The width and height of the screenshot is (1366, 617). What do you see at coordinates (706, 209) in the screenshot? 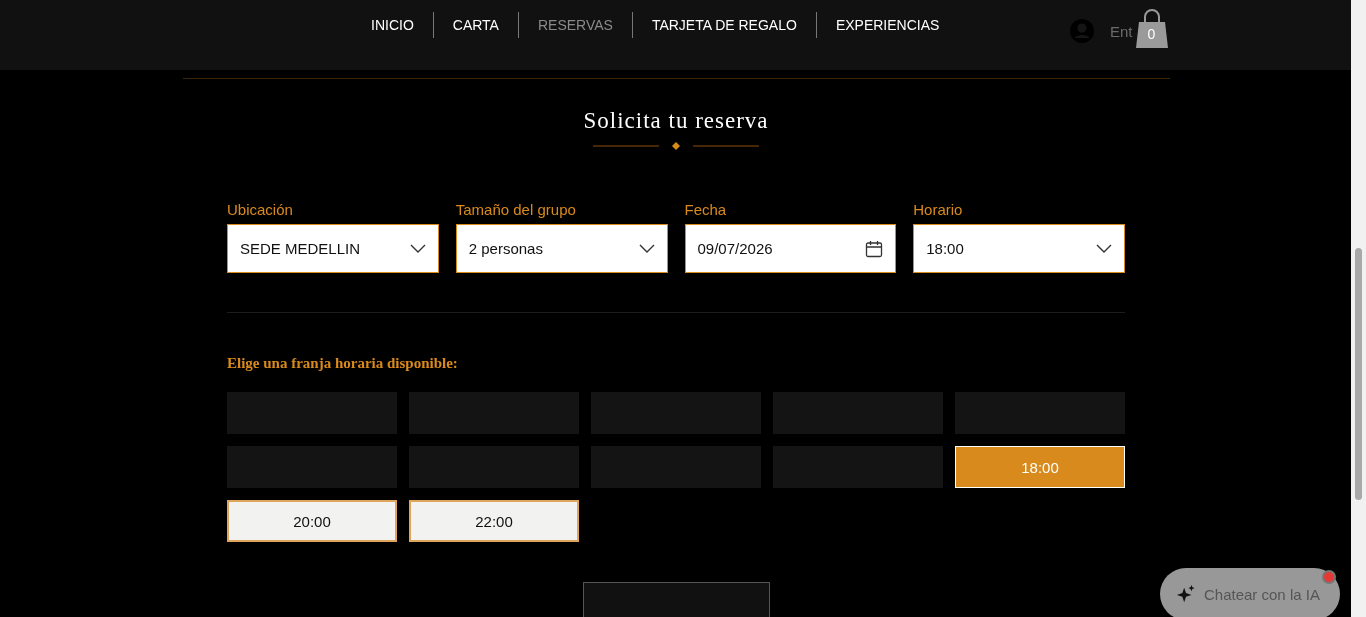
I see `field-label: Fecha` at bounding box center [706, 209].